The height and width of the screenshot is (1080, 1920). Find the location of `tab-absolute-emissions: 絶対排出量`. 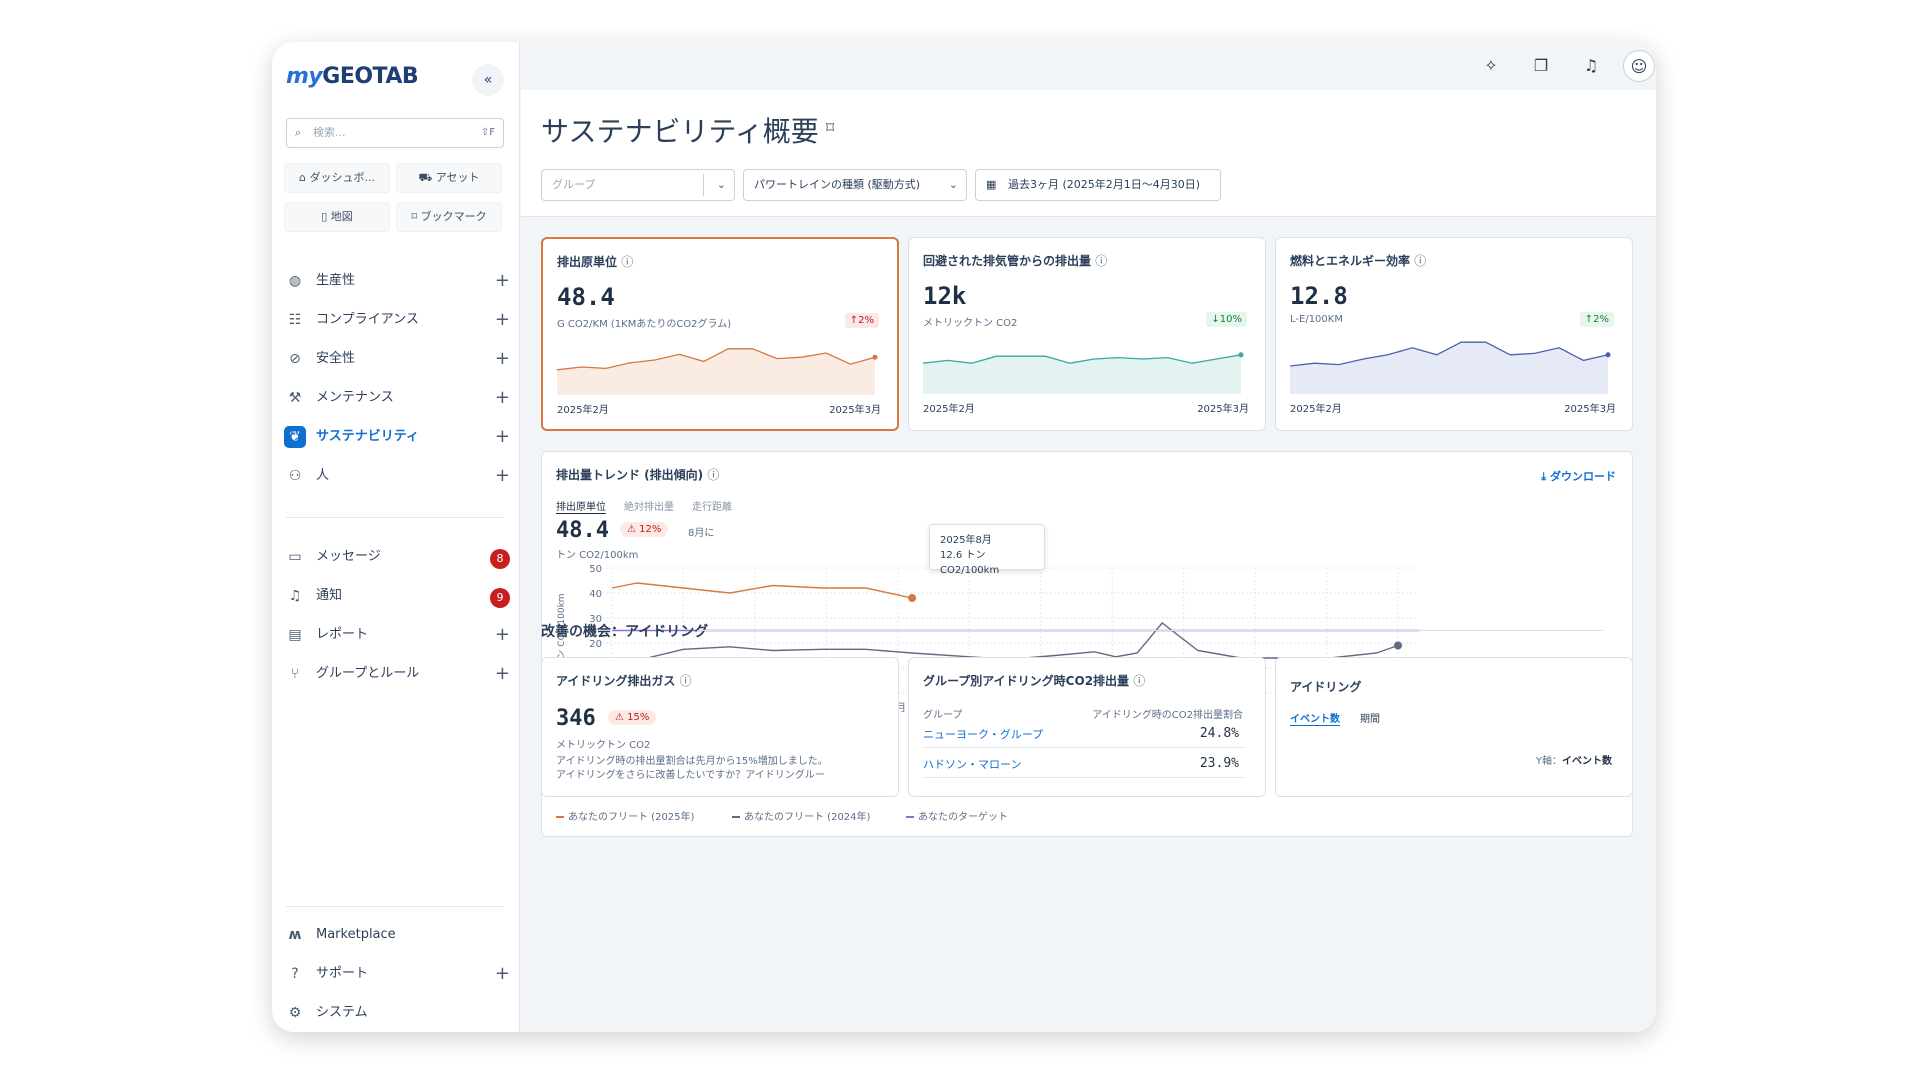

tab-absolute-emissions: 絶対排出量 is located at coordinates (649, 505).